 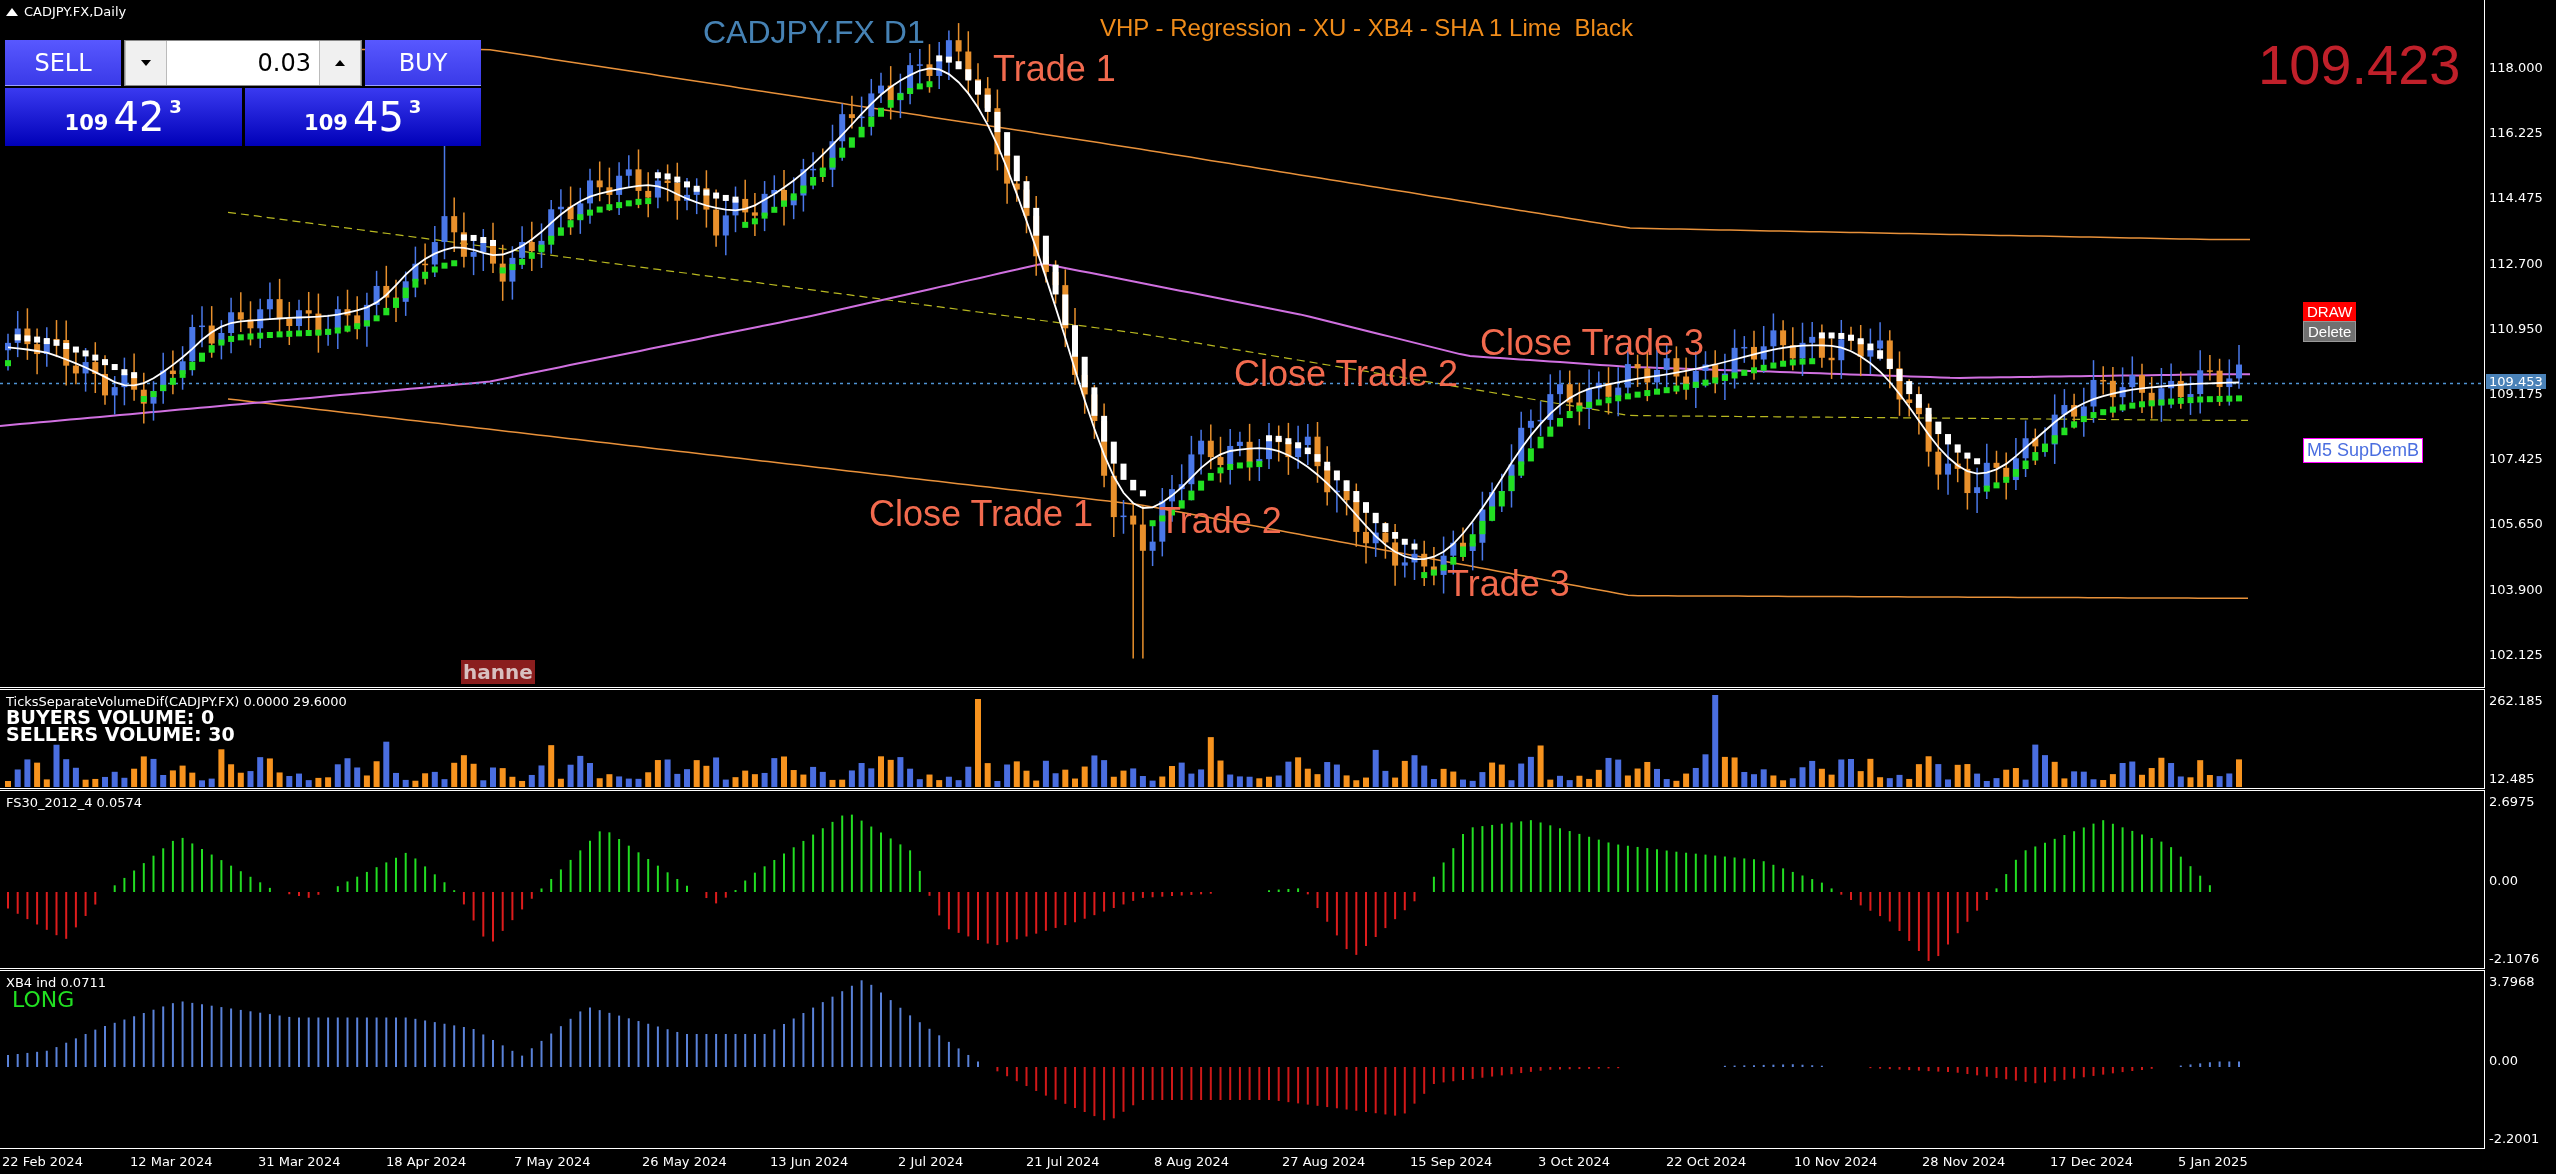 I want to click on price-axis-label: 103.900, so click(x=2516, y=589).